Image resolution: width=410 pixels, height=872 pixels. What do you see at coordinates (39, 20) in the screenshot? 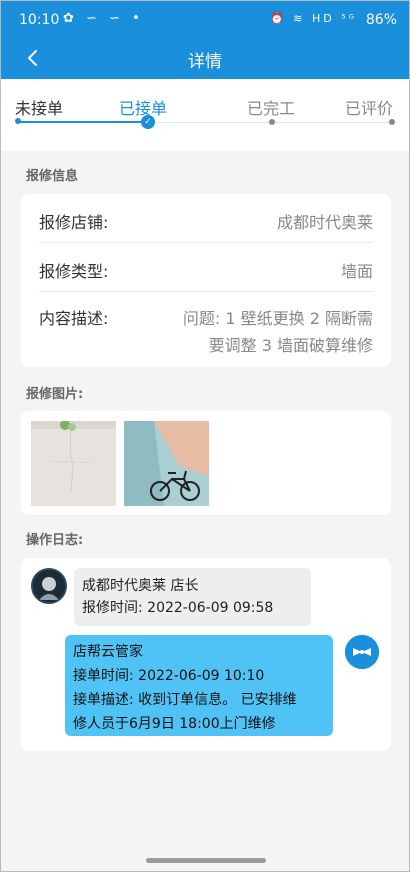
I see `status-time: 10:10` at bounding box center [39, 20].